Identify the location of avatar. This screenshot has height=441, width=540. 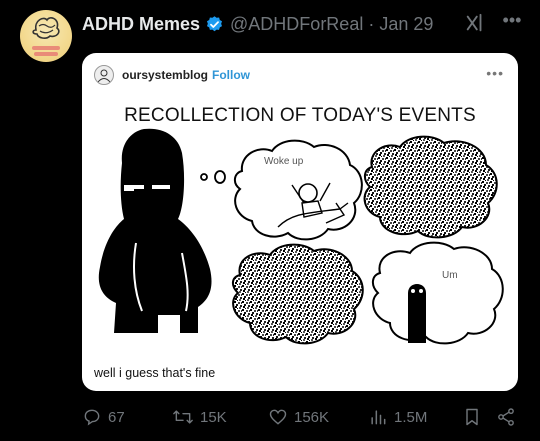
(46, 36).